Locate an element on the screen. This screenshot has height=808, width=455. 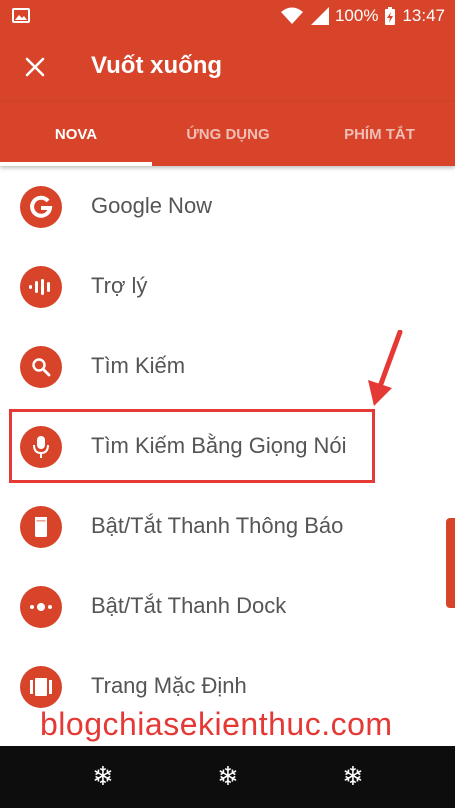
list-item-label: Trợ lý is located at coordinates (119, 285).